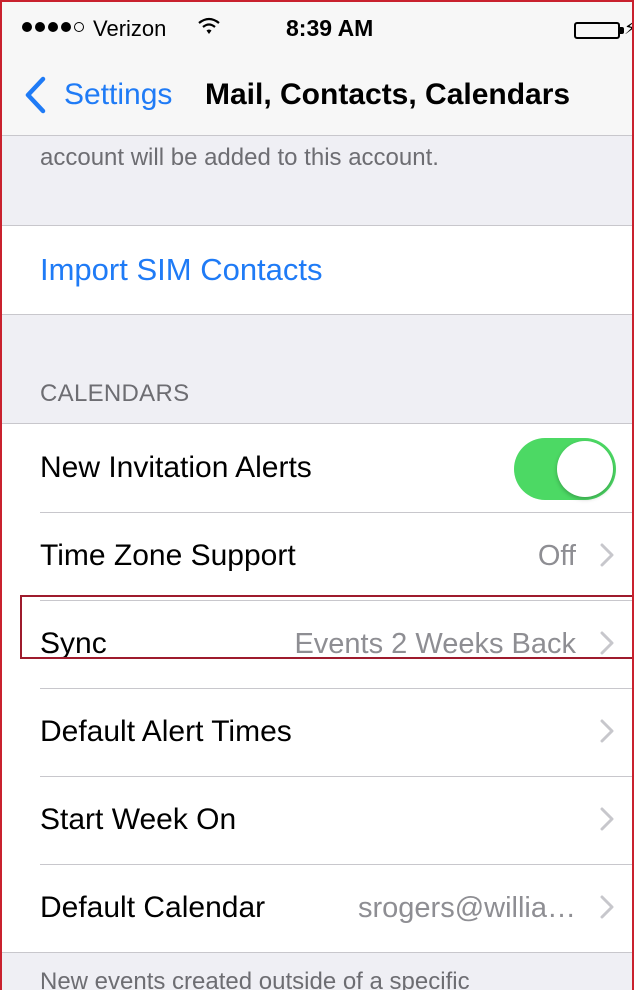  Describe the element at coordinates (168, 555) in the screenshot. I see `row-label: Time Zone Support` at that location.